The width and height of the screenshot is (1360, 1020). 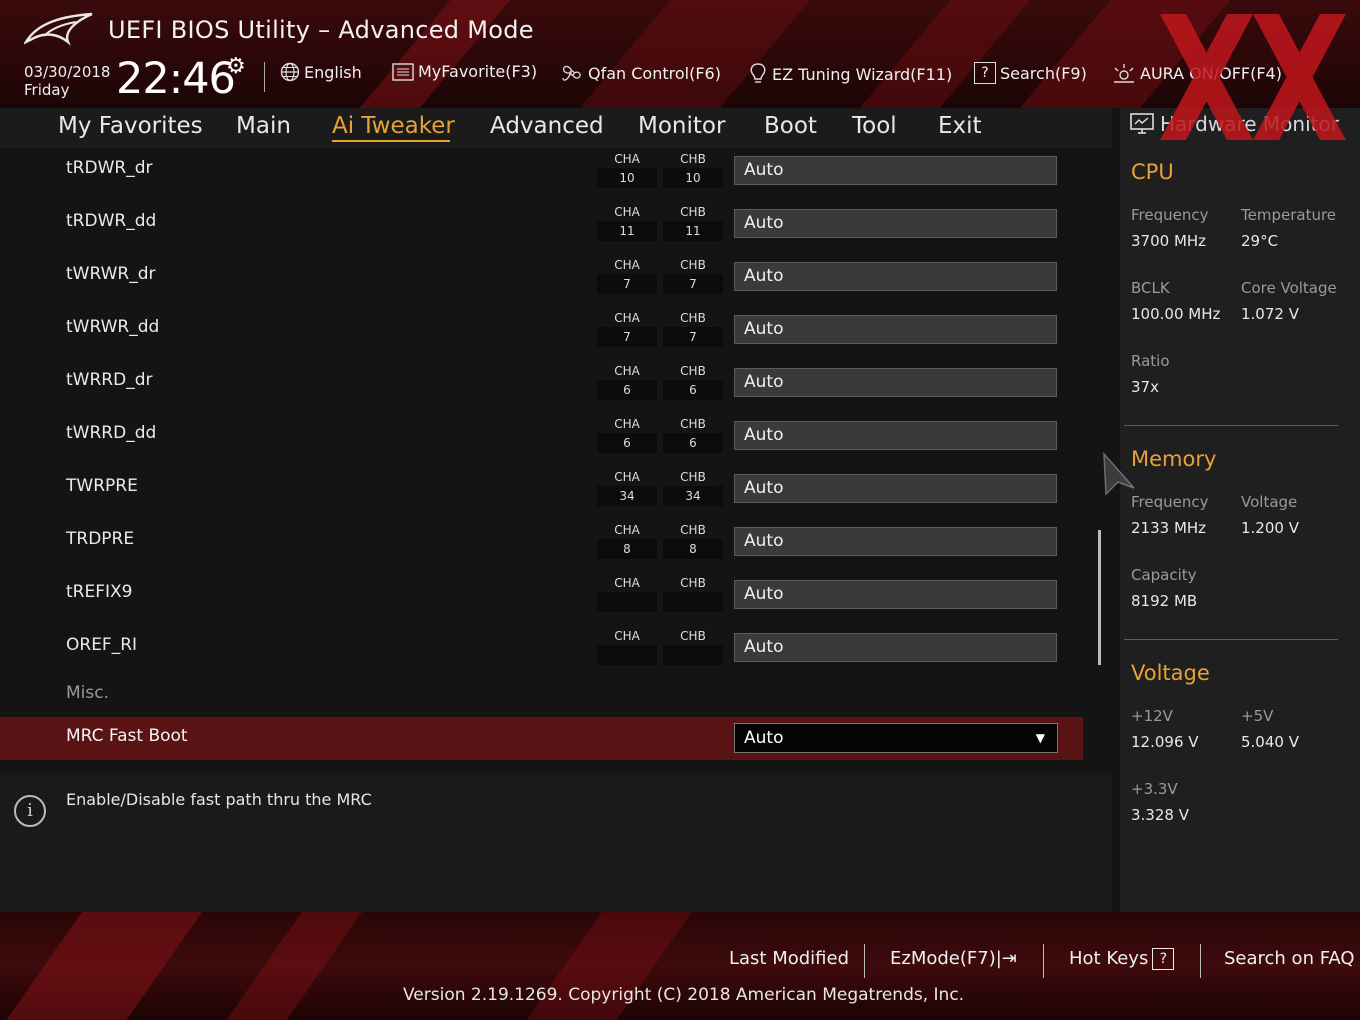 What do you see at coordinates (111, 433) in the screenshot?
I see `setting-label: tWRRD_dd` at bounding box center [111, 433].